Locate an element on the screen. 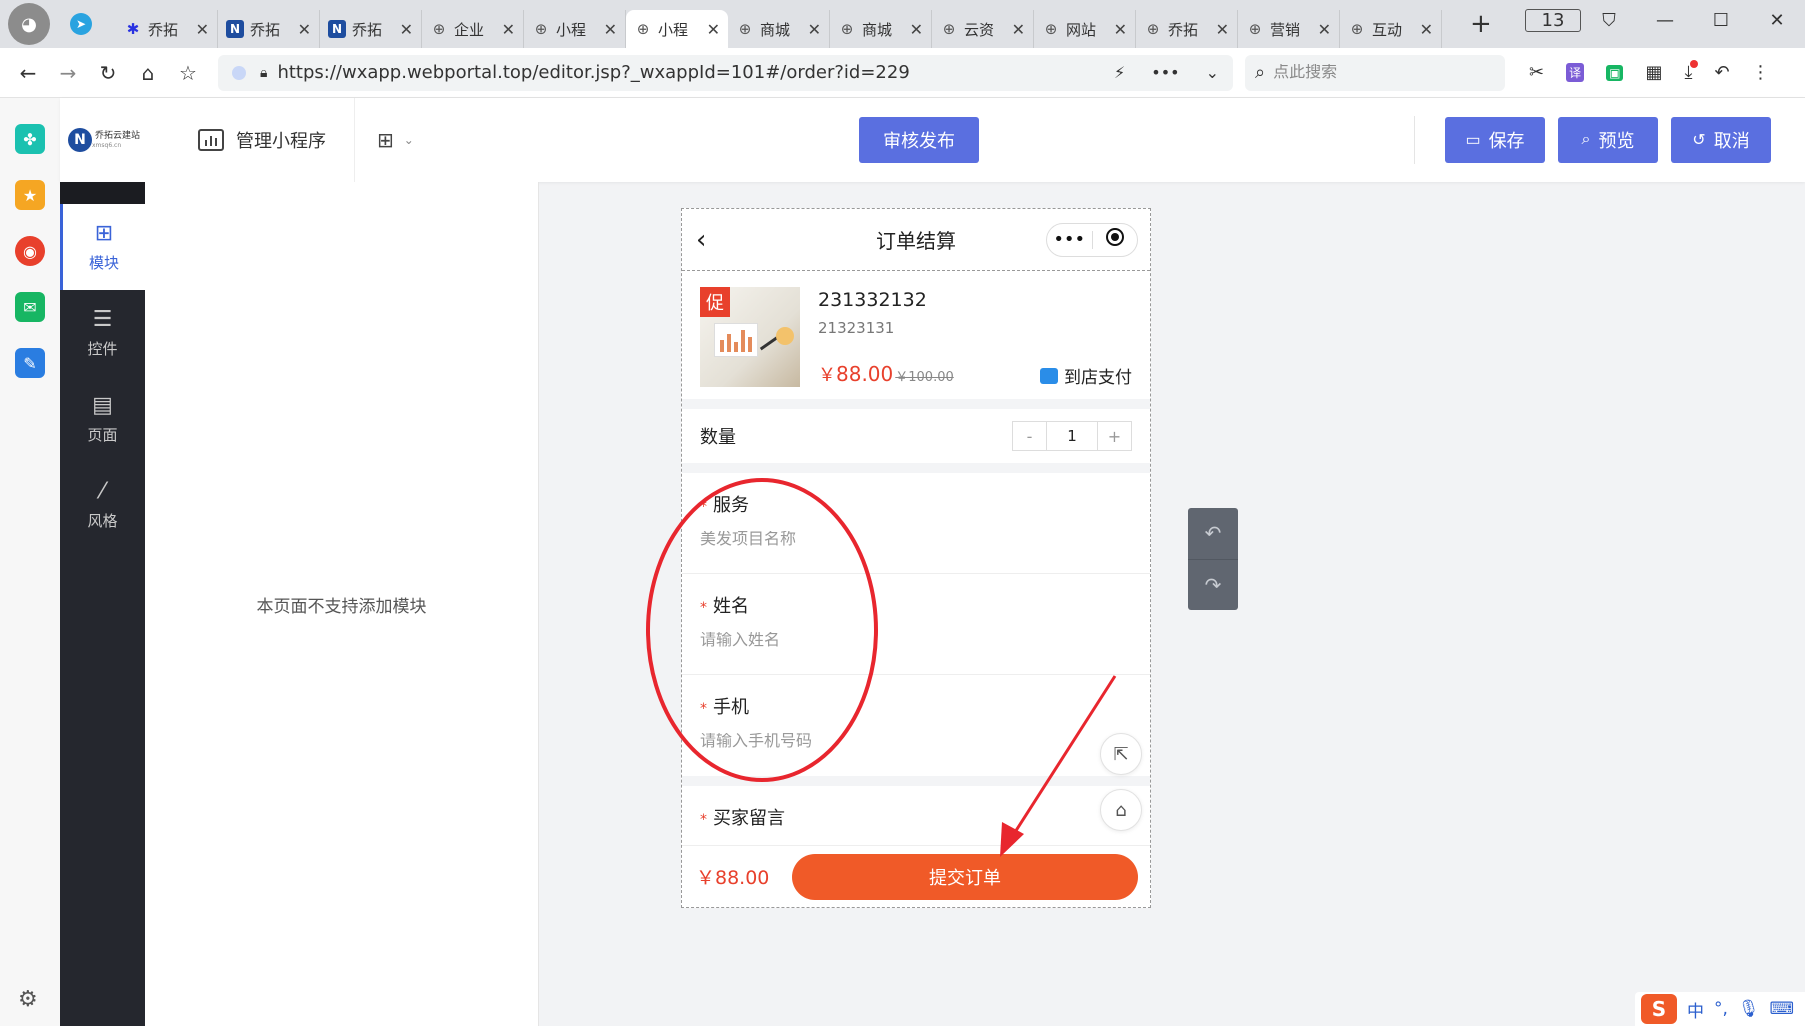 The height and width of the screenshot is (1026, 1805). vertical-more-icon: ⋮ is located at coordinates (1761, 72).